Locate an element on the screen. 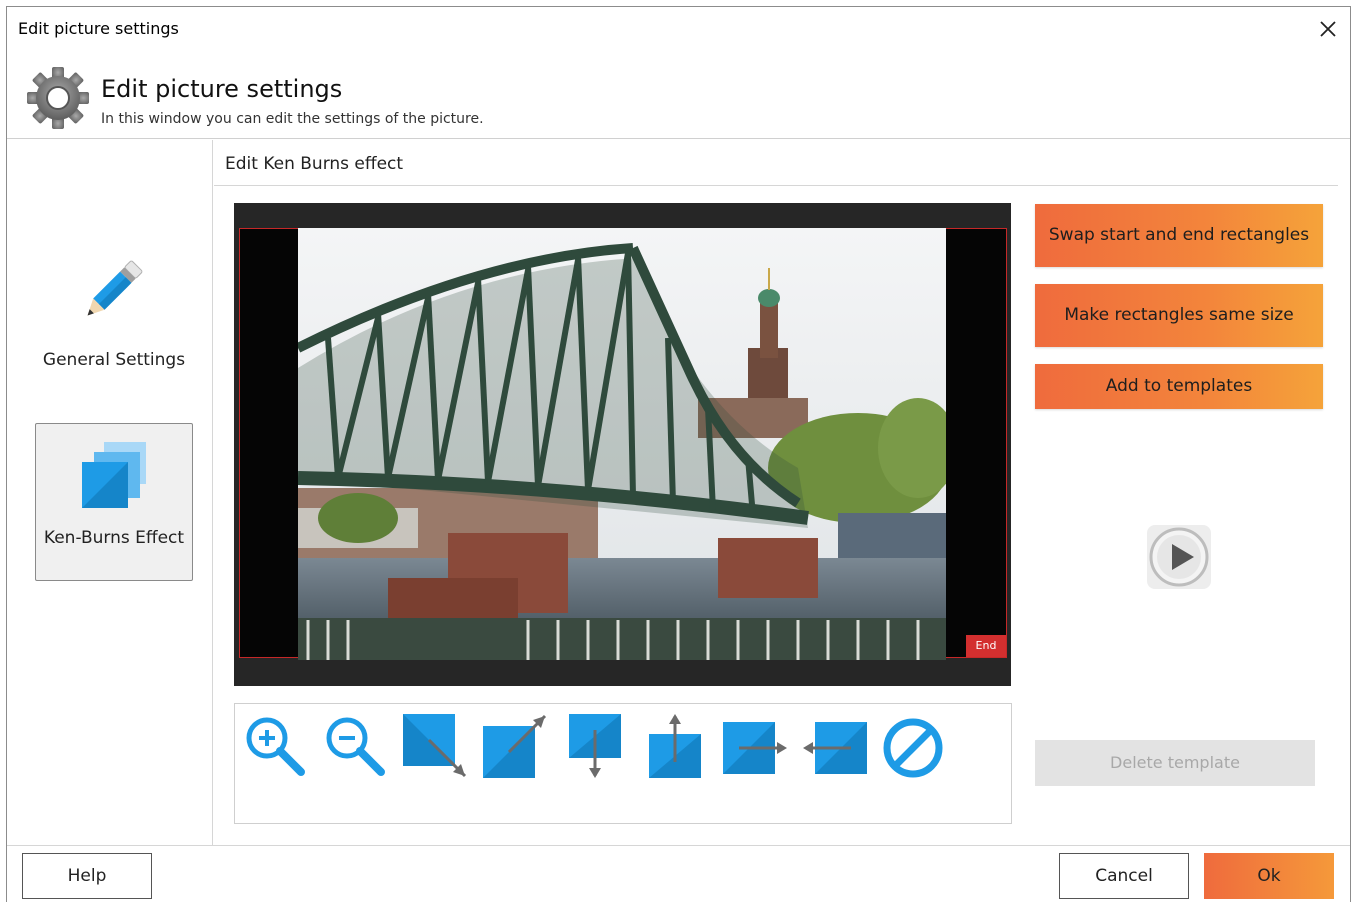 Image resolution: width=1357 pixels, height=902 pixels. zoom-in-icon is located at coordinates (275, 746).